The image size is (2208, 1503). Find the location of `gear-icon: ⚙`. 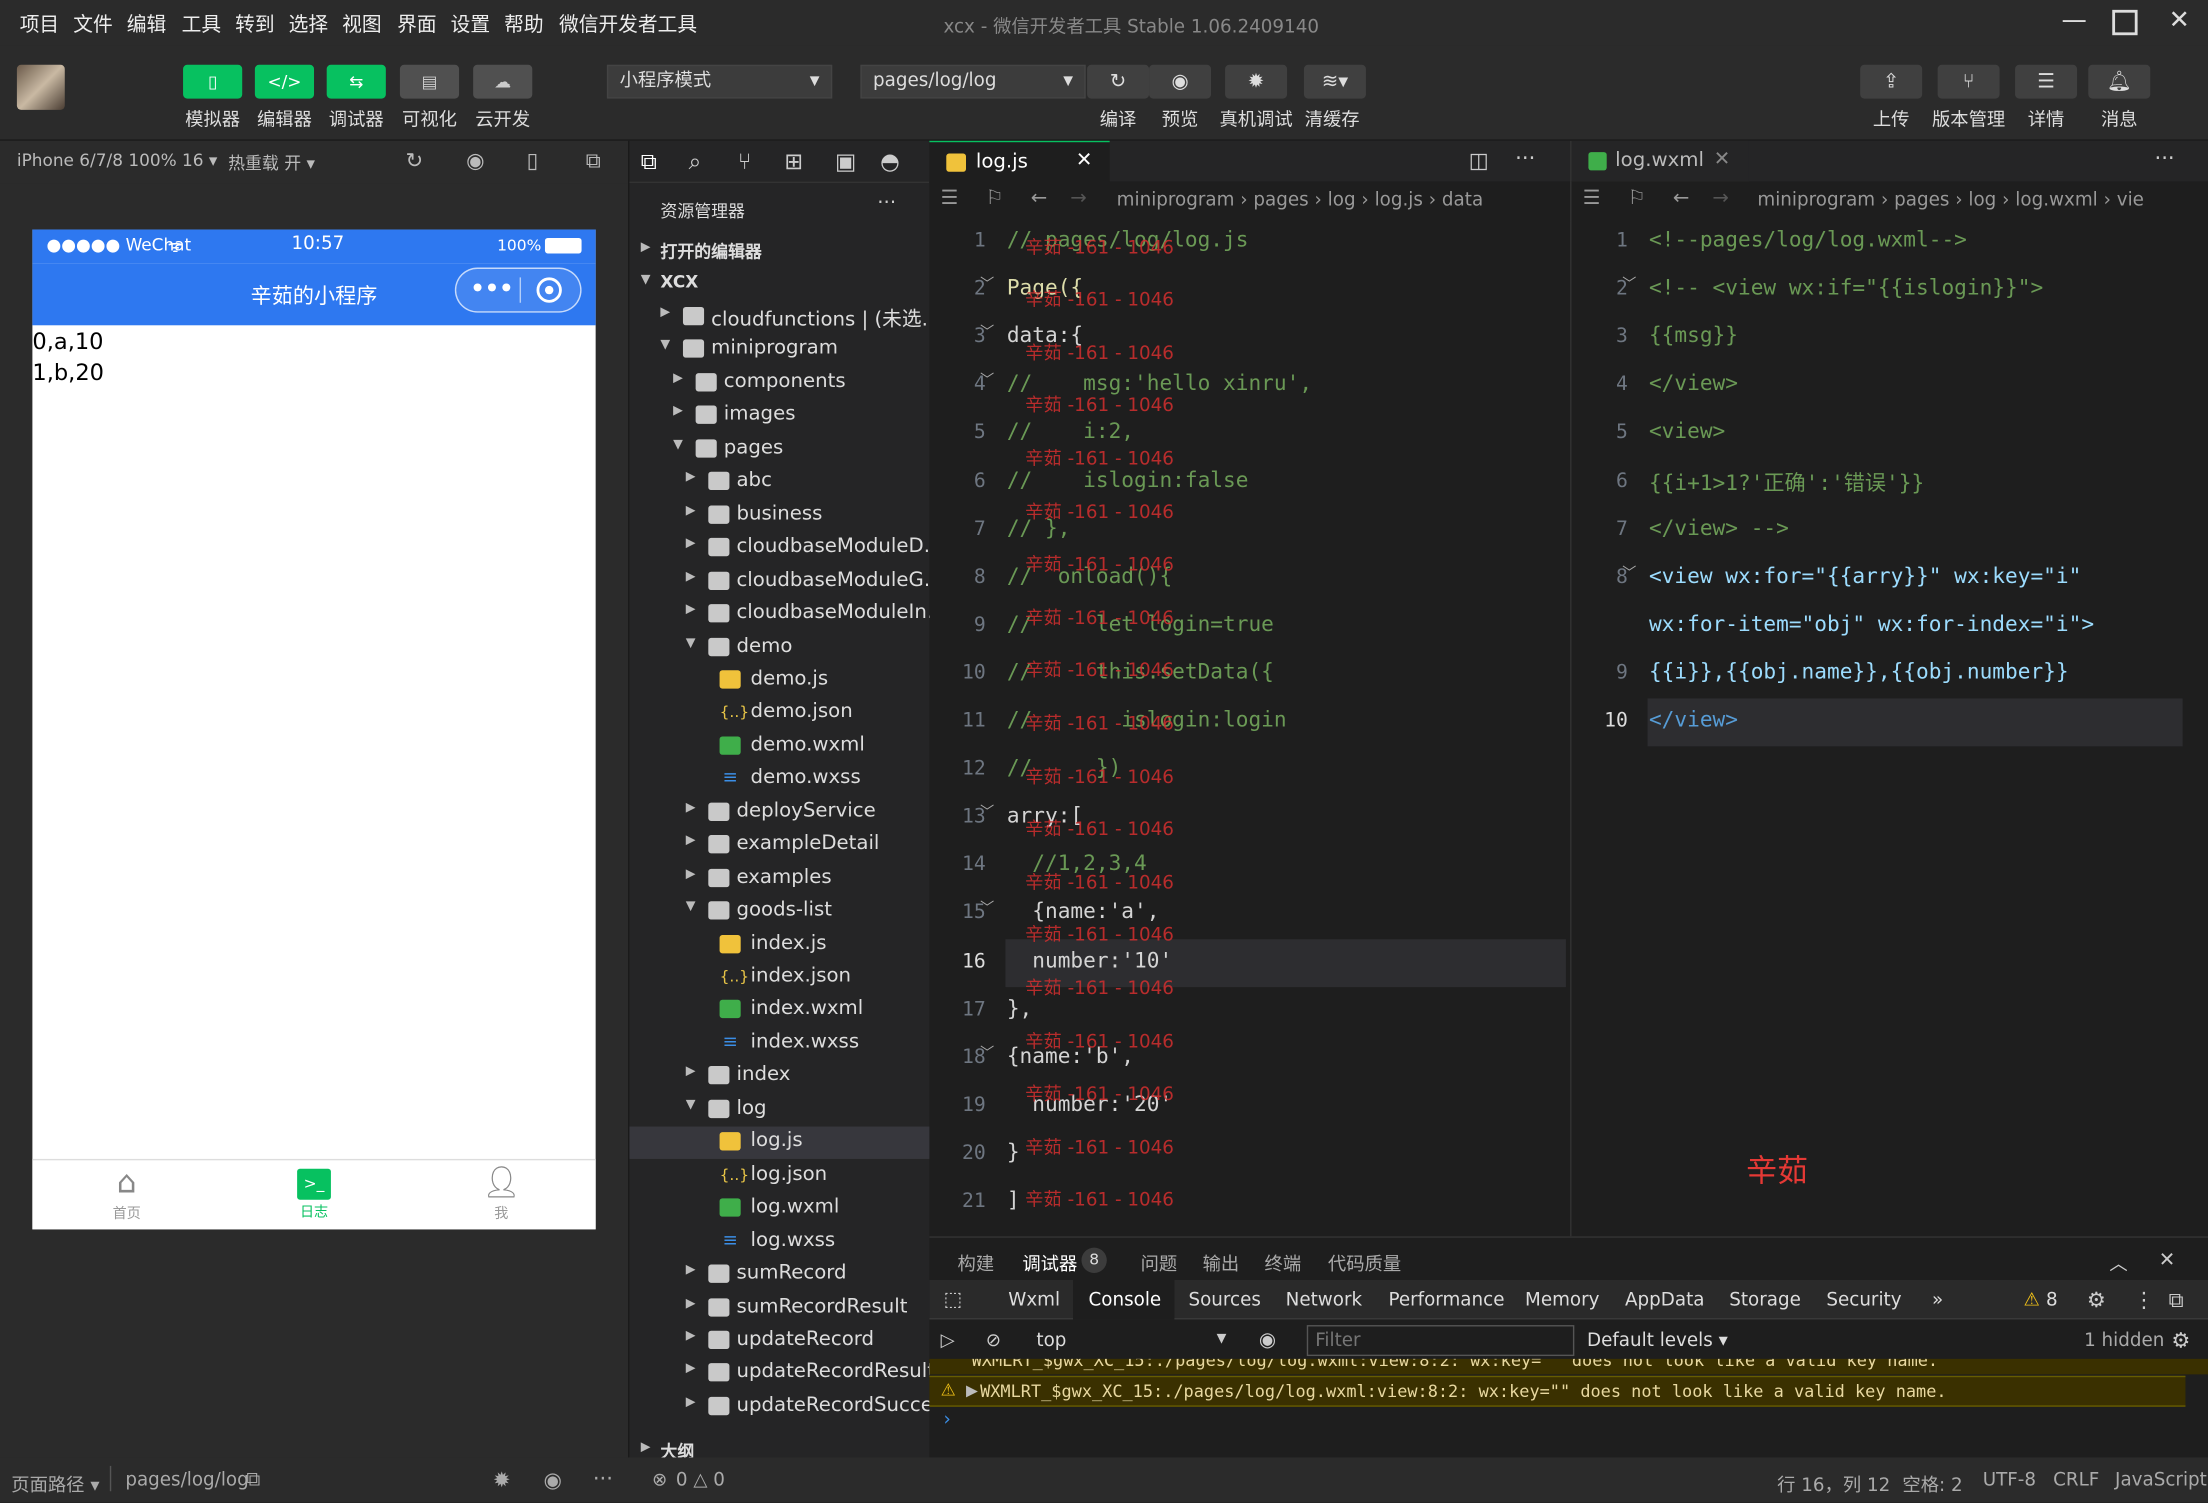

gear-icon: ⚙ is located at coordinates (2096, 1299).